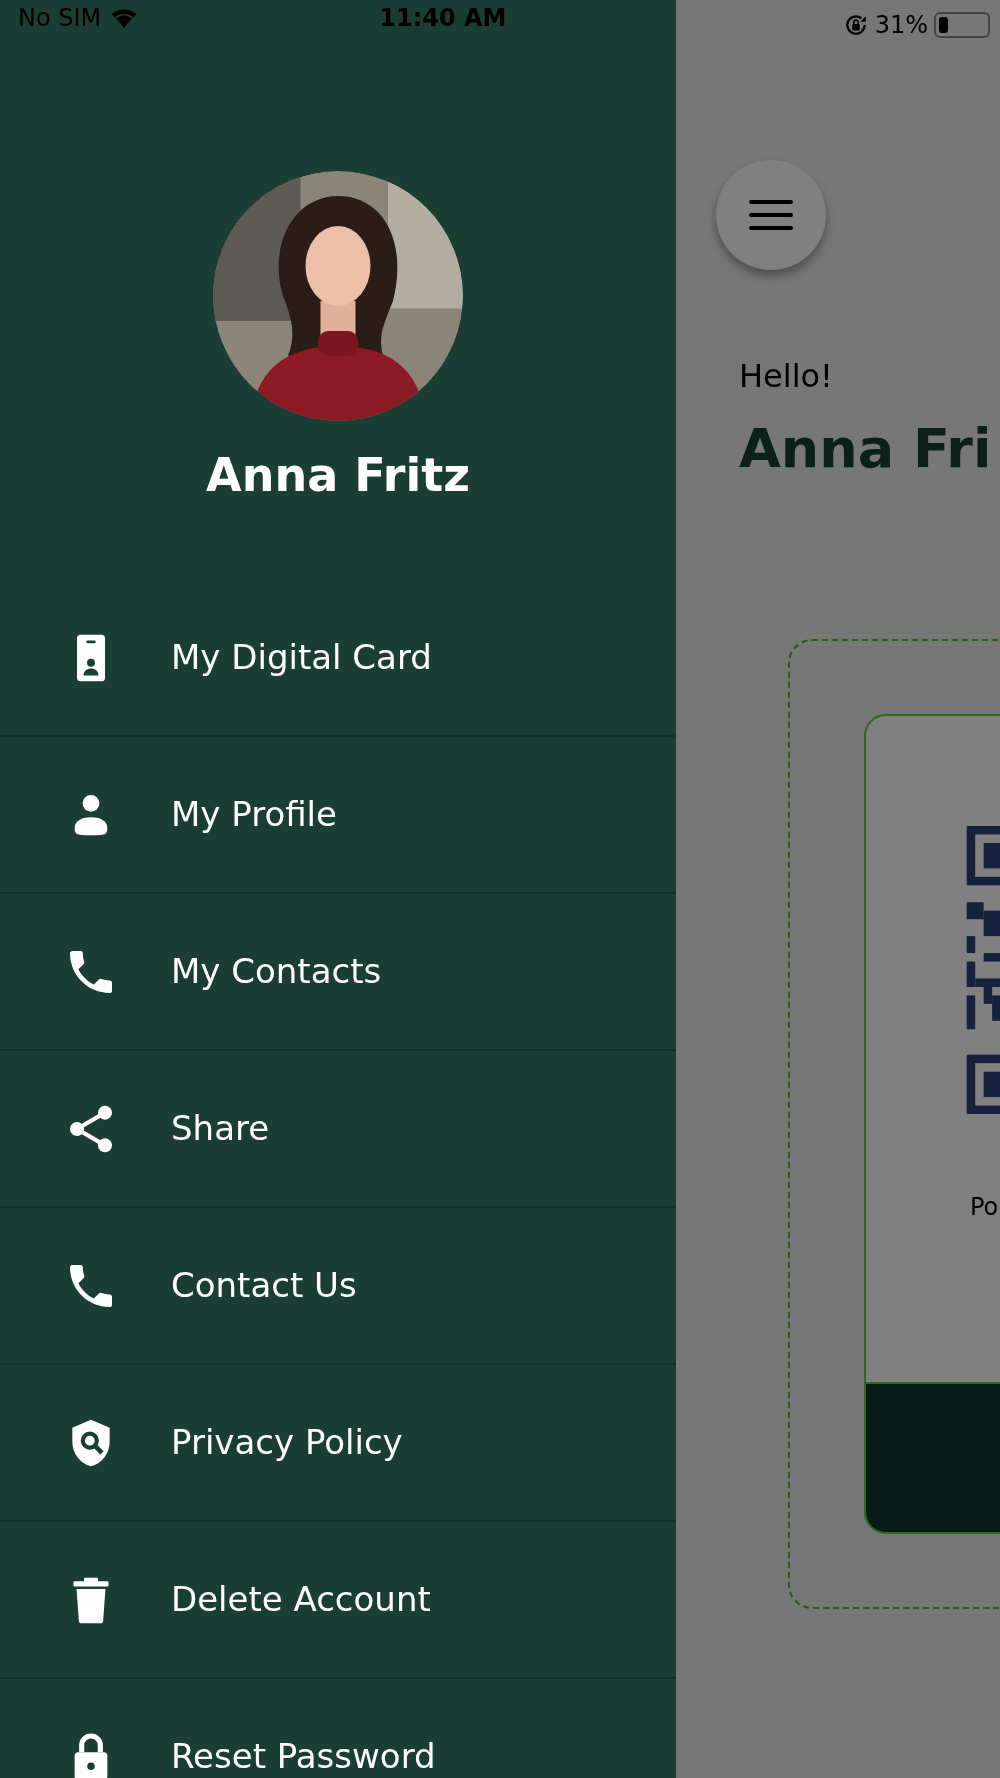 This screenshot has width=1000, height=1778. Describe the element at coordinates (901, 25) in the screenshot. I see `battery-percent: 31%` at that location.